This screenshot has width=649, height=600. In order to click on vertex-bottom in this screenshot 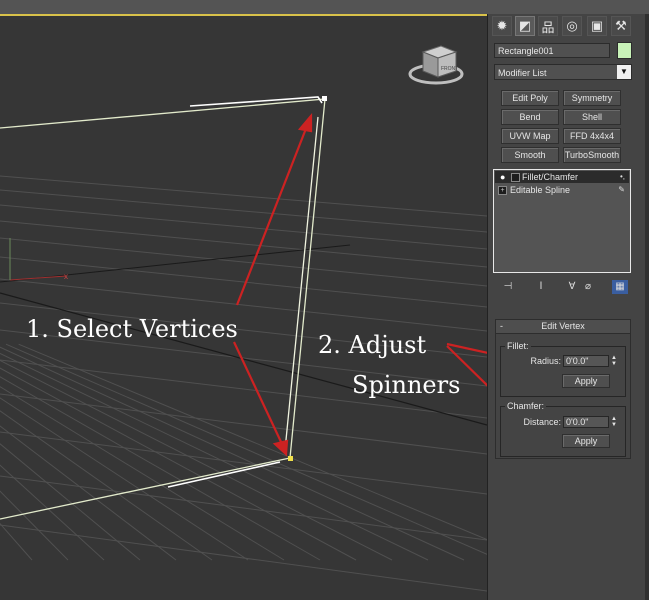, I will do `click(290, 458)`.